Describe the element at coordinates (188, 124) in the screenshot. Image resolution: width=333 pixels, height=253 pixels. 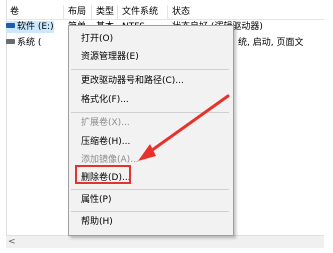
I see `annotation-arrow-shaft` at that location.